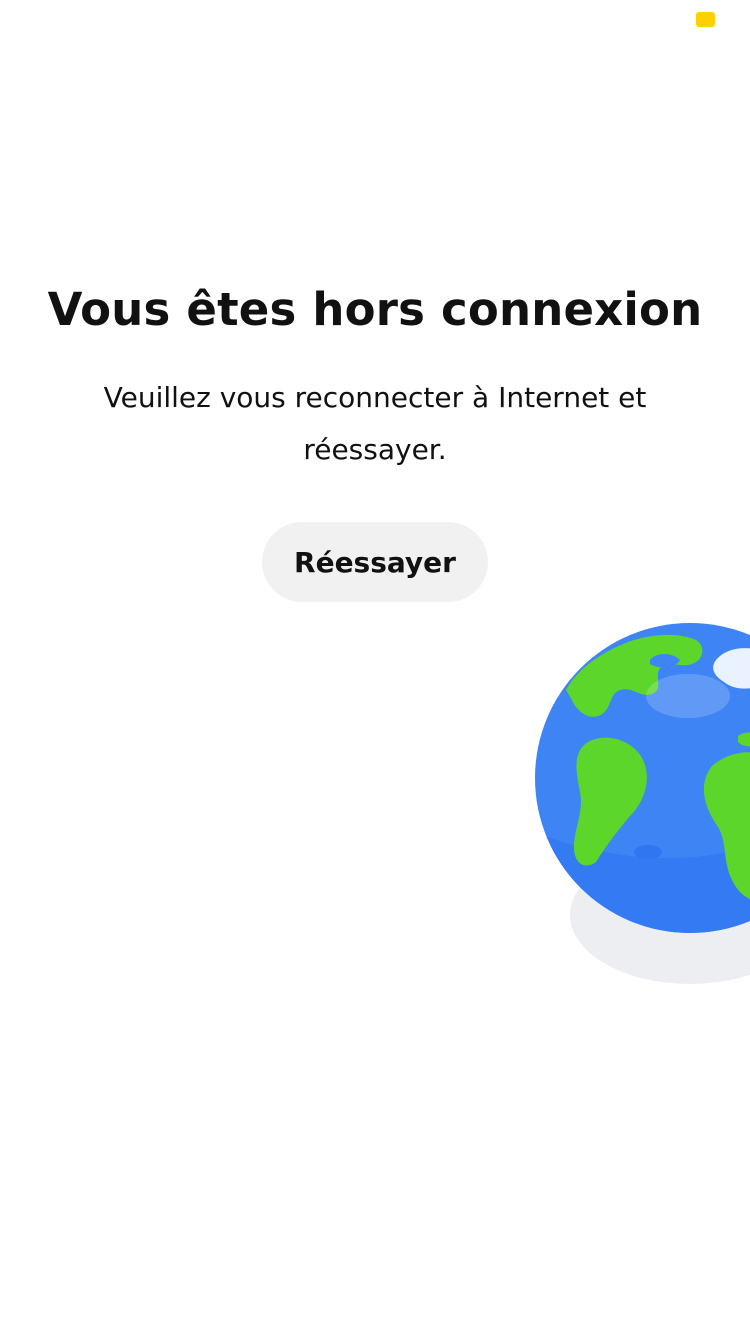 Image resolution: width=750 pixels, height=1334 pixels. What do you see at coordinates (642, 803) in the screenshot?
I see `globe-icon` at bounding box center [642, 803].